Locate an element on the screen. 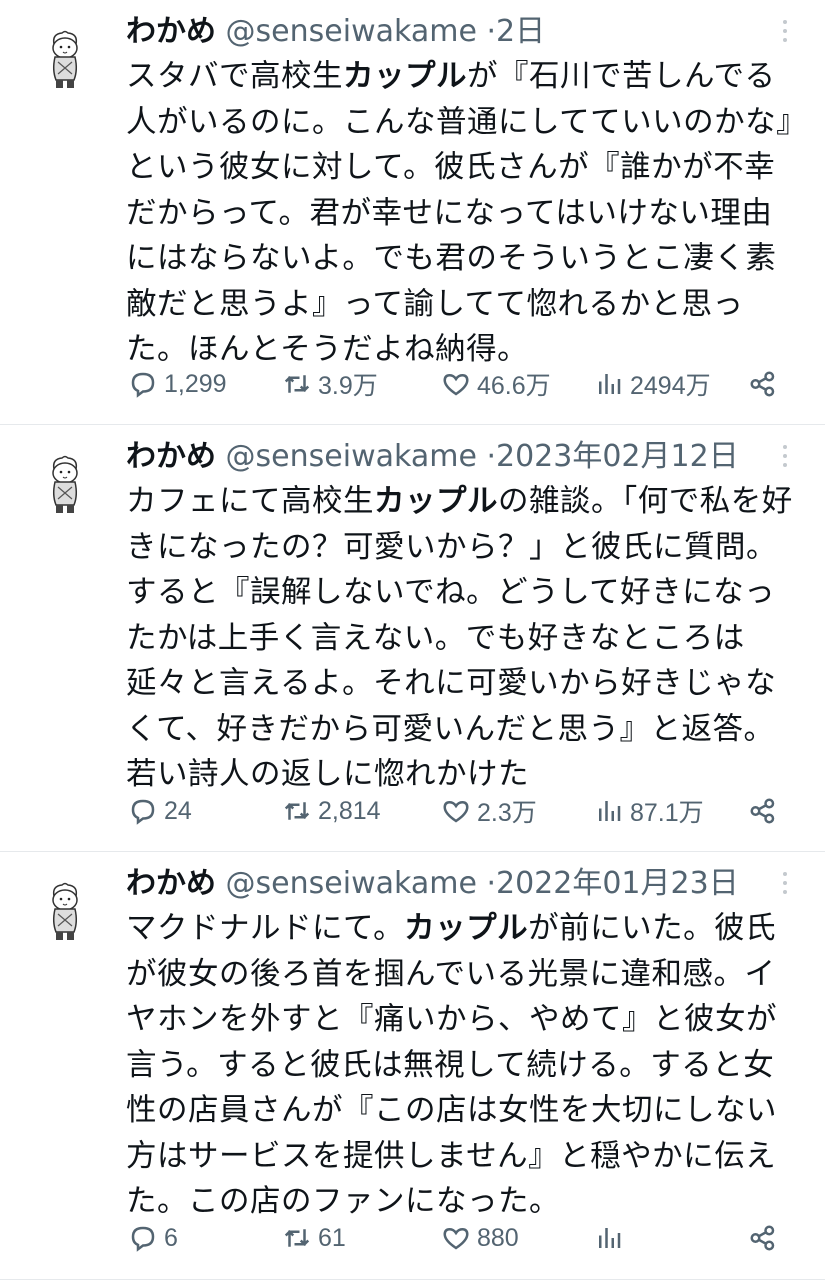  tweet-text-part: マクドナルドにて。 is located at coordinates (265, 928).